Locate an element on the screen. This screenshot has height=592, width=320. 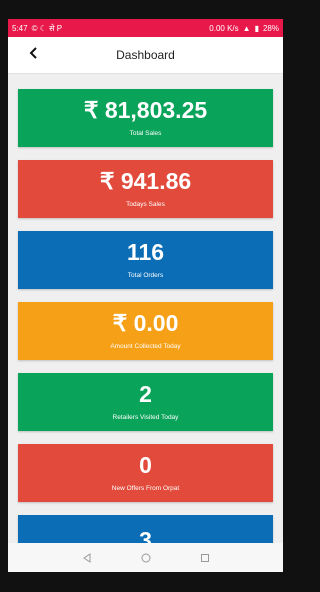
total-sales-card: ₹ 81,803.25 Total Sales is located at coordinates (145, 118).